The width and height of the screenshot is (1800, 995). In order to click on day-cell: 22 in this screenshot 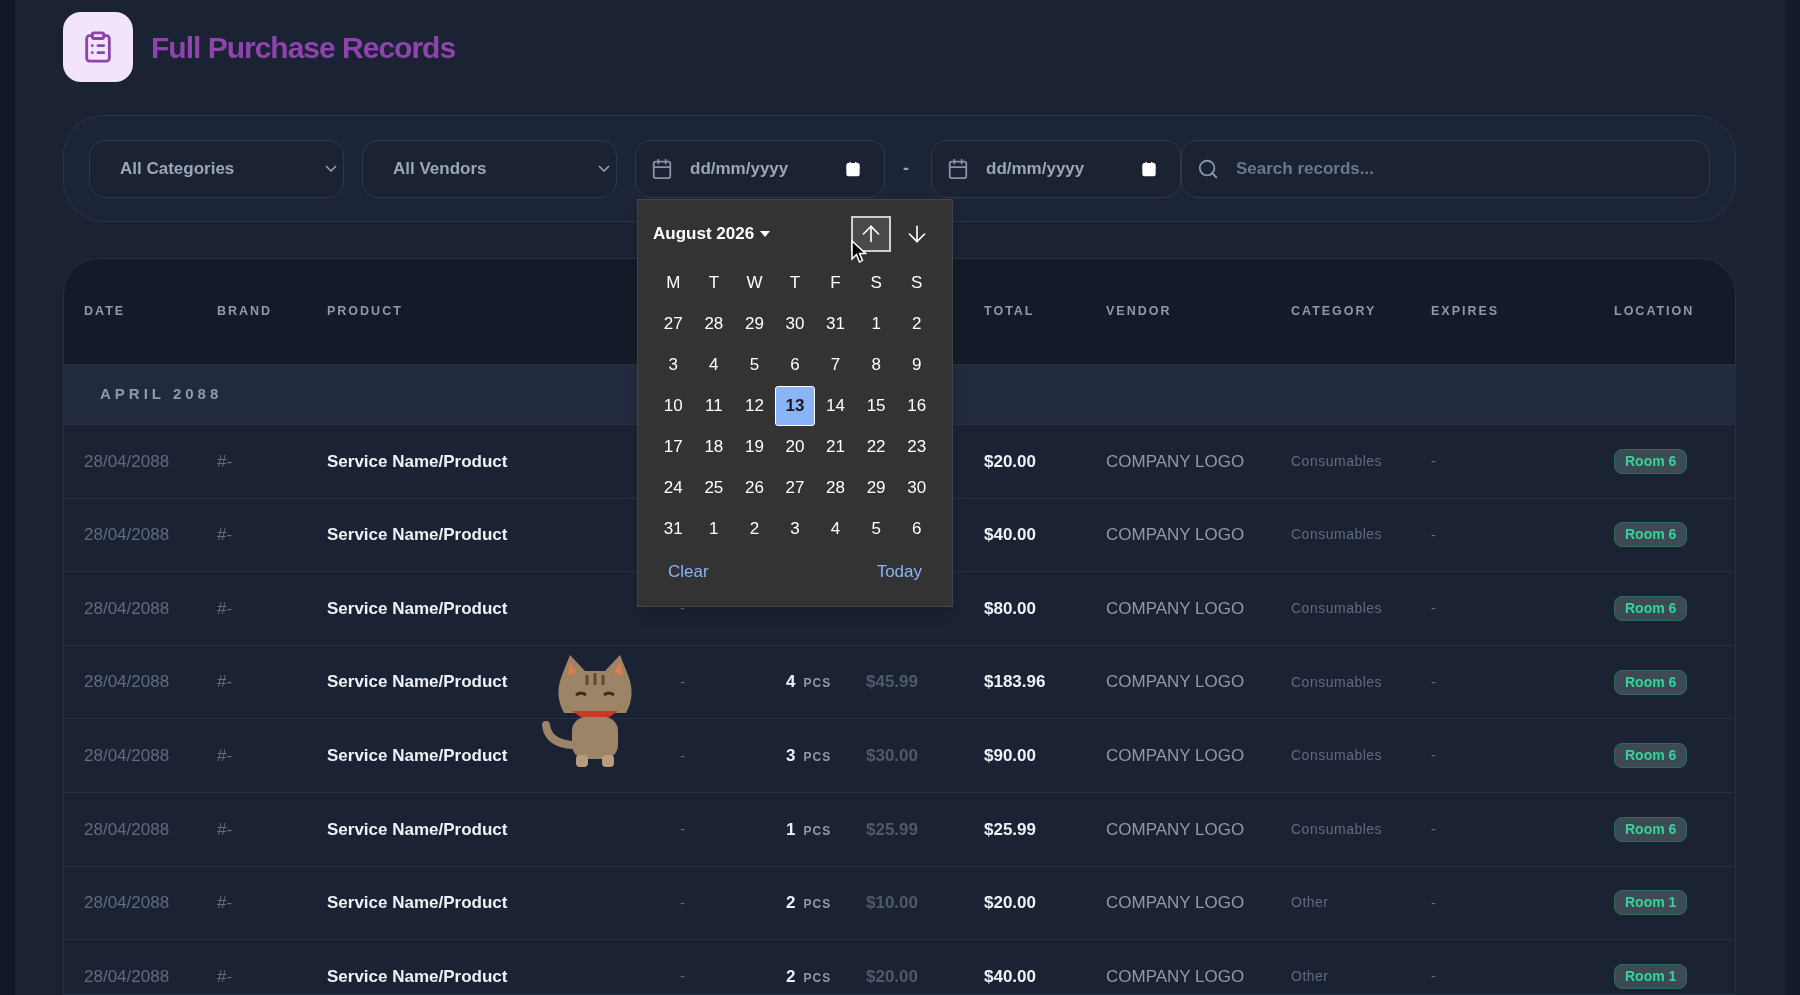, I will do `click(876, 446)`.